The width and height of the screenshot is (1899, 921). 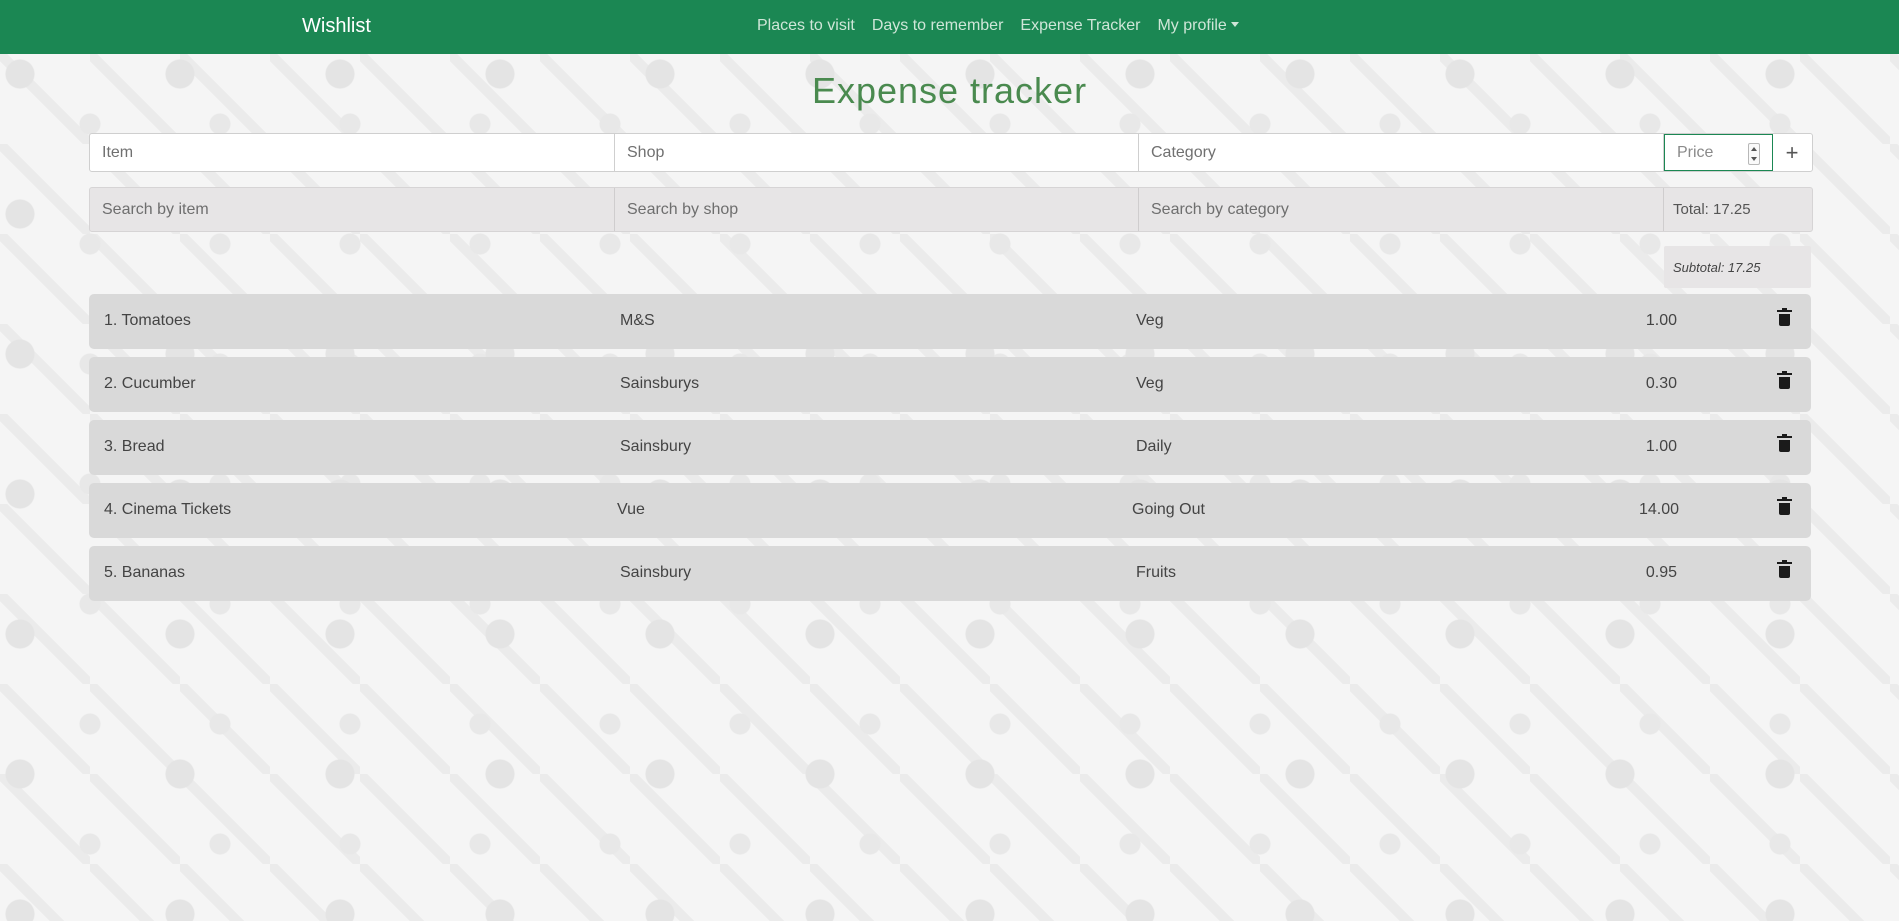 What do you see at coordinates (1658, 509) in the screenshot?
I see `expense-price: 14.00` at bounding box center [1658, 509].